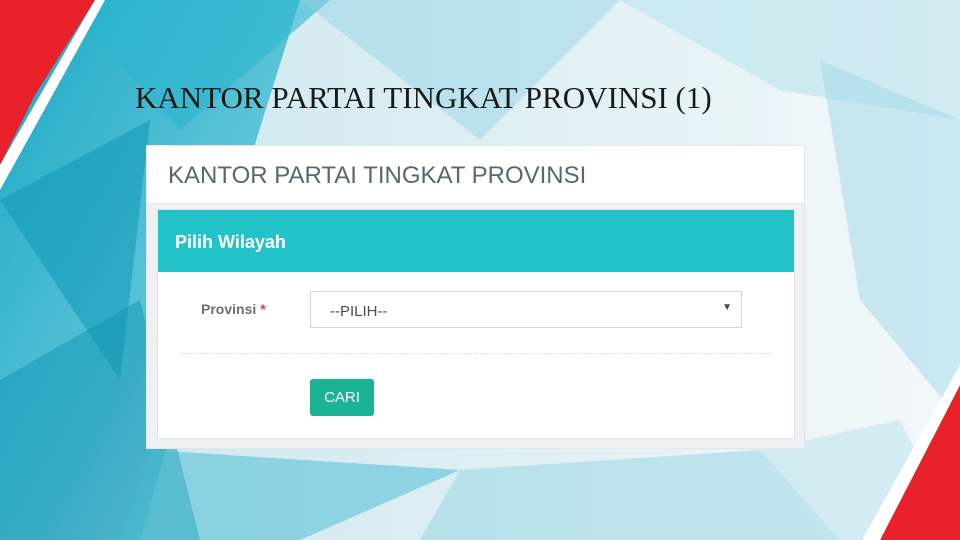 Image resolution: width=960 pixels, height=540 pixels. Describe the element at coordinates (263, 309) in the screenshot. I see `required-marker: *` at that location.